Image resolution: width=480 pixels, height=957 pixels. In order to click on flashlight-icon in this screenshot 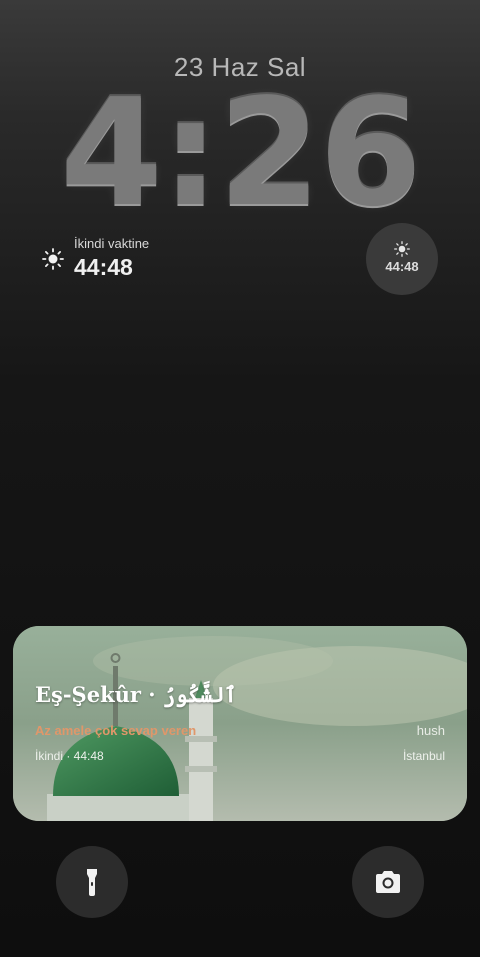, I will do `click(92, 882)`.